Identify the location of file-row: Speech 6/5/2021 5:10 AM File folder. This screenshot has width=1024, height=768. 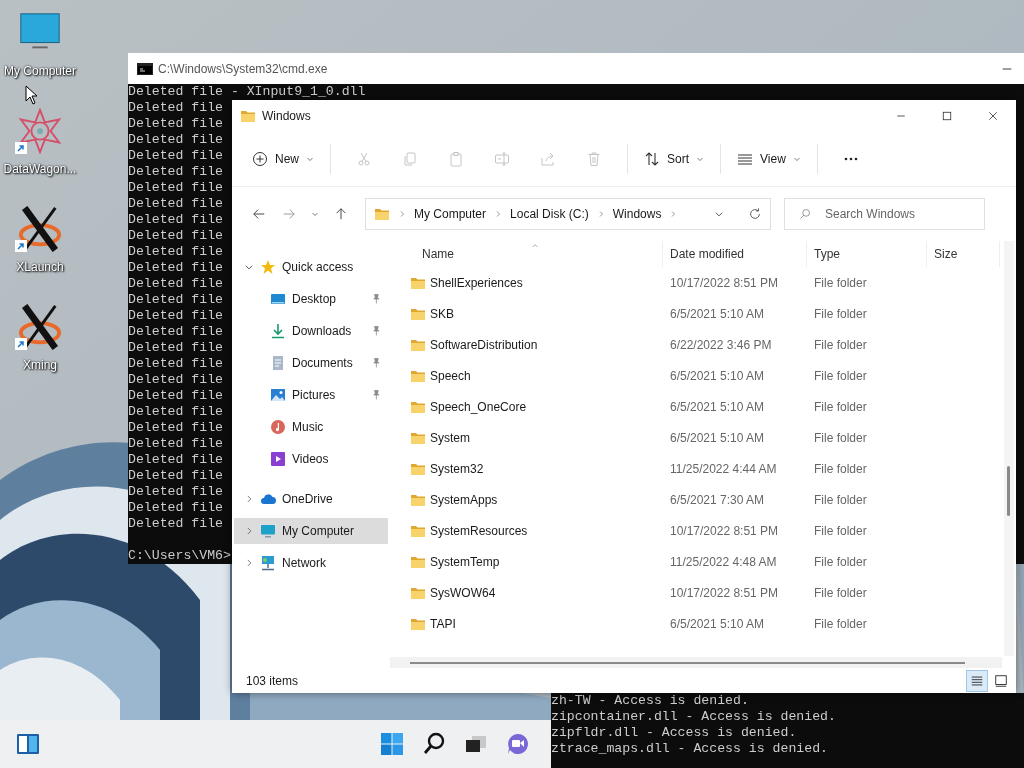
(703, 375).